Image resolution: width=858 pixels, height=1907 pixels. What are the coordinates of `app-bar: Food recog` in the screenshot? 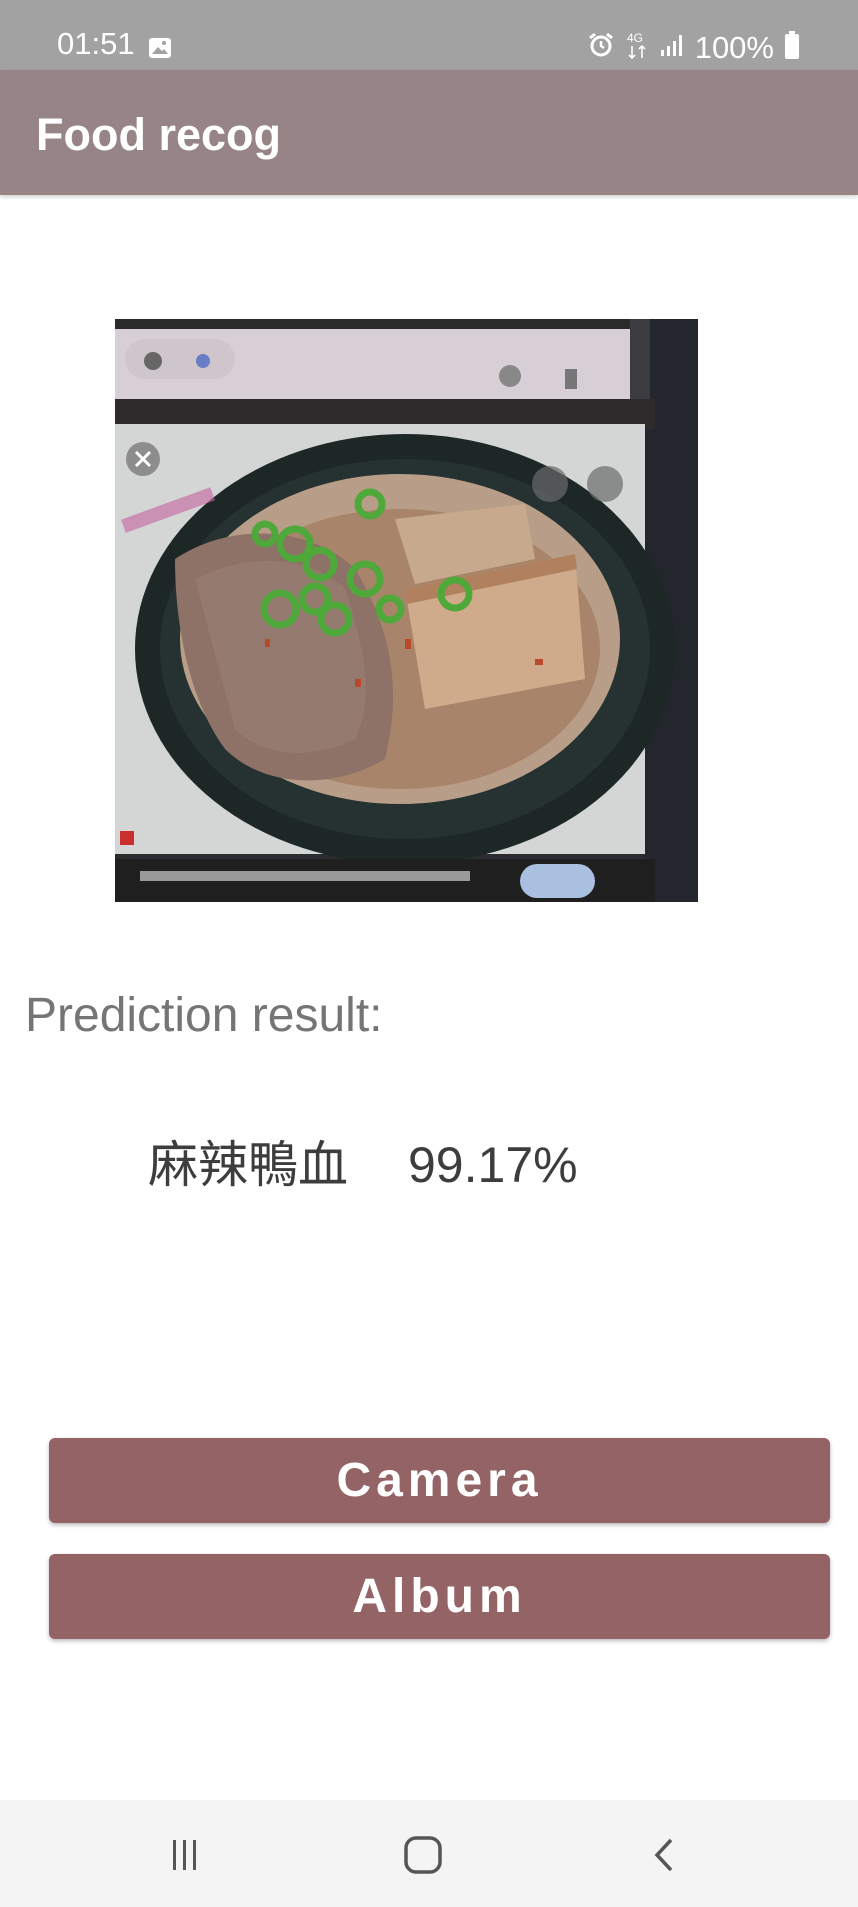 It's located at (429, 132).